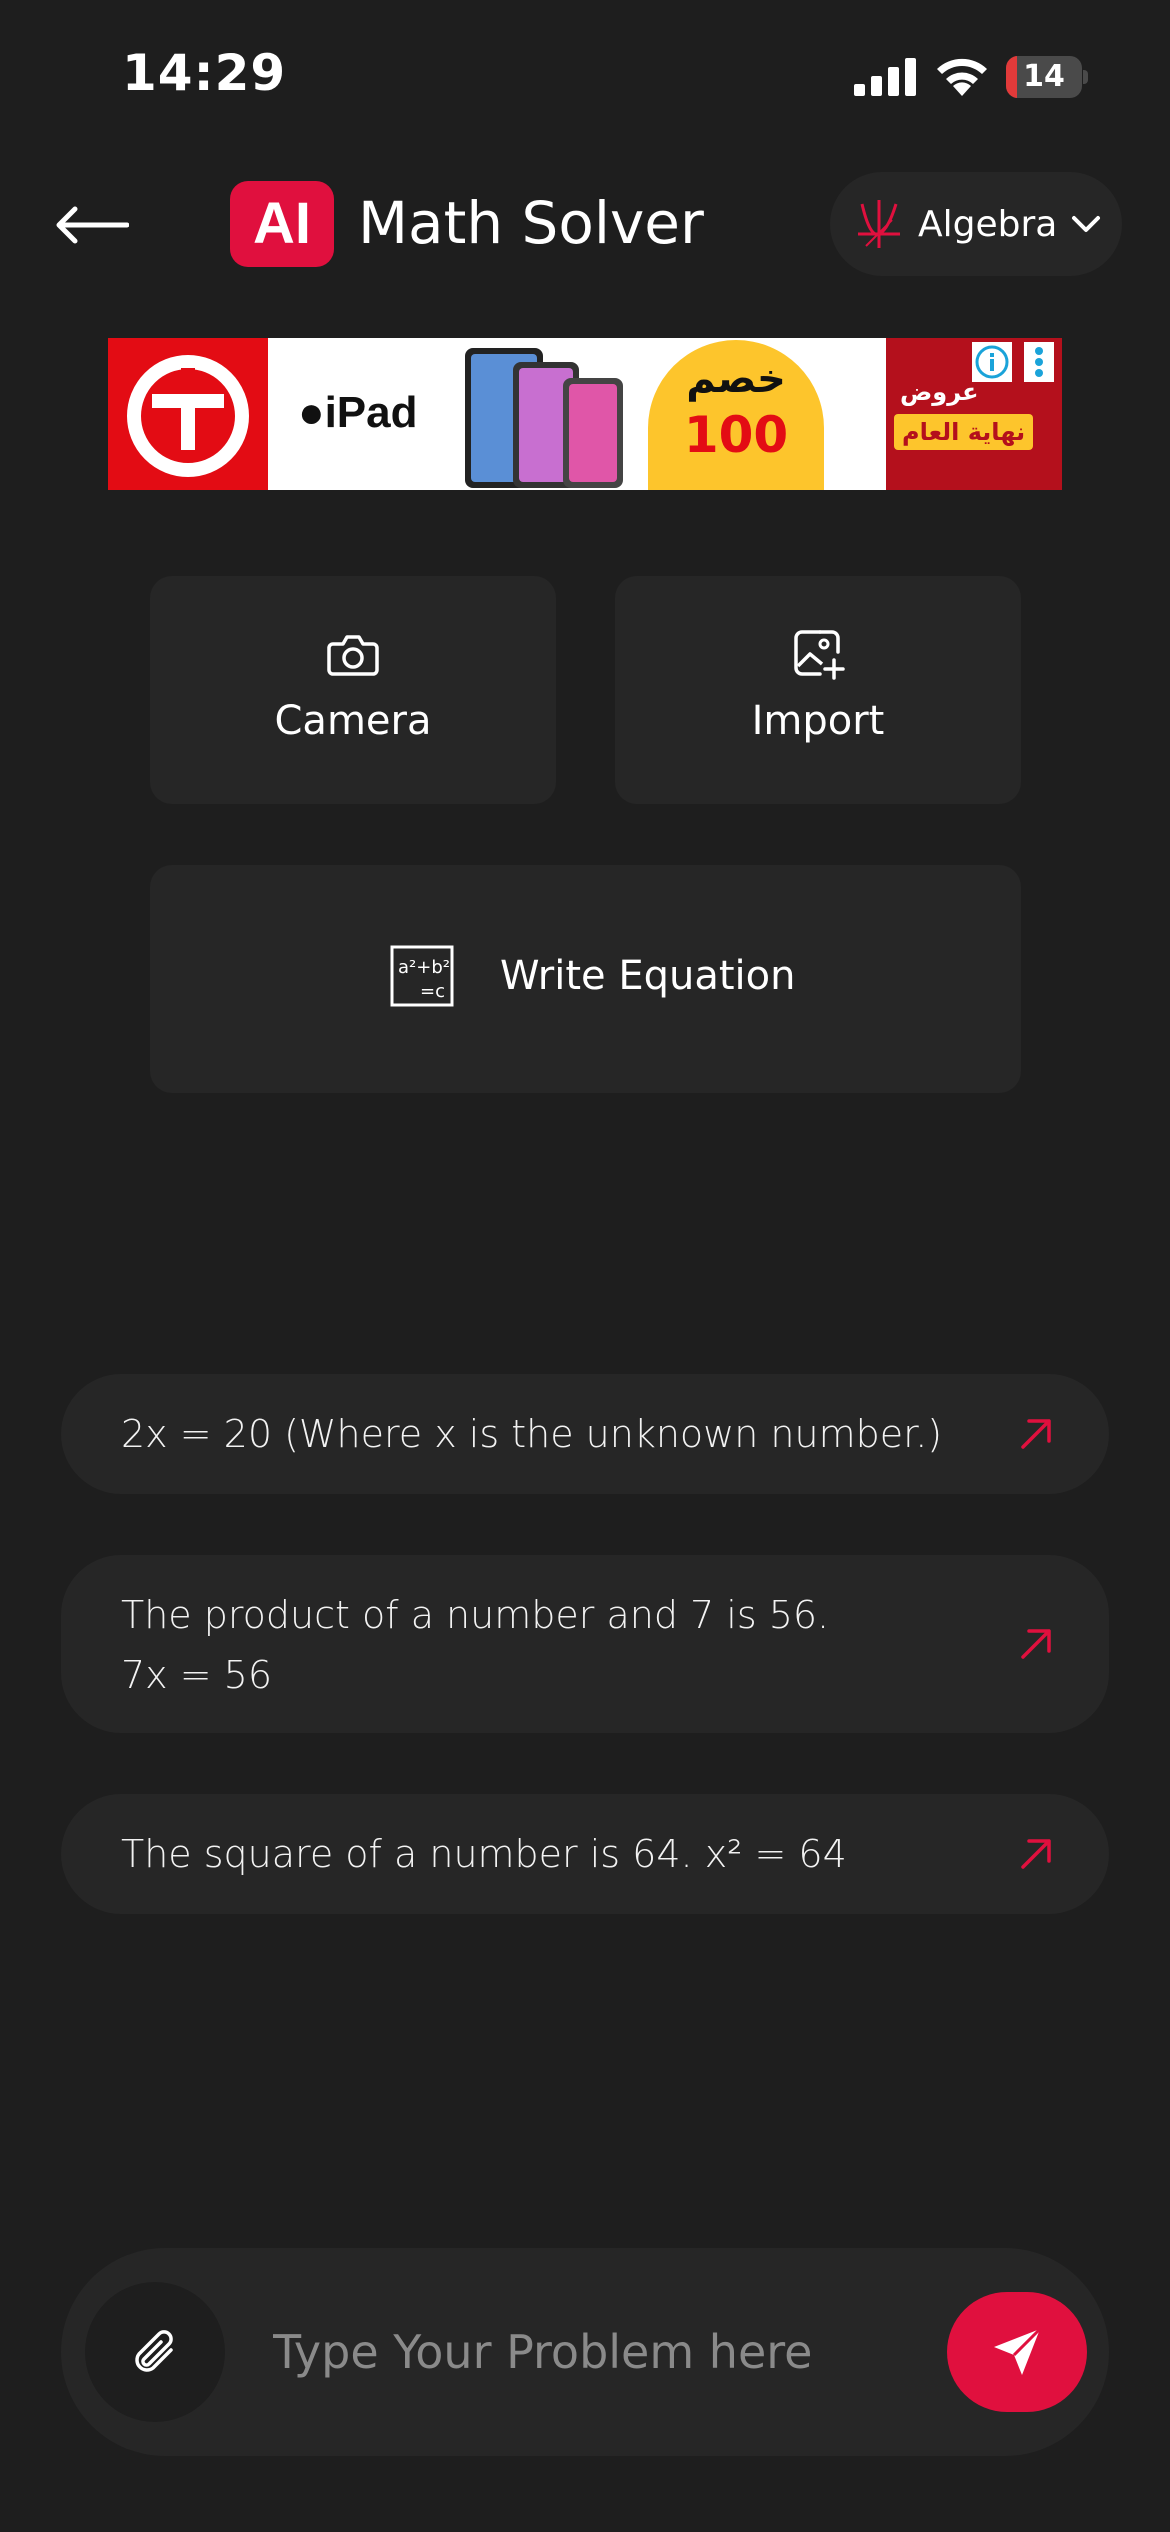  Describe the element at coordinates (964, 432) in the screenshot. I see `offer-line-2: نهاية العام` at that location.